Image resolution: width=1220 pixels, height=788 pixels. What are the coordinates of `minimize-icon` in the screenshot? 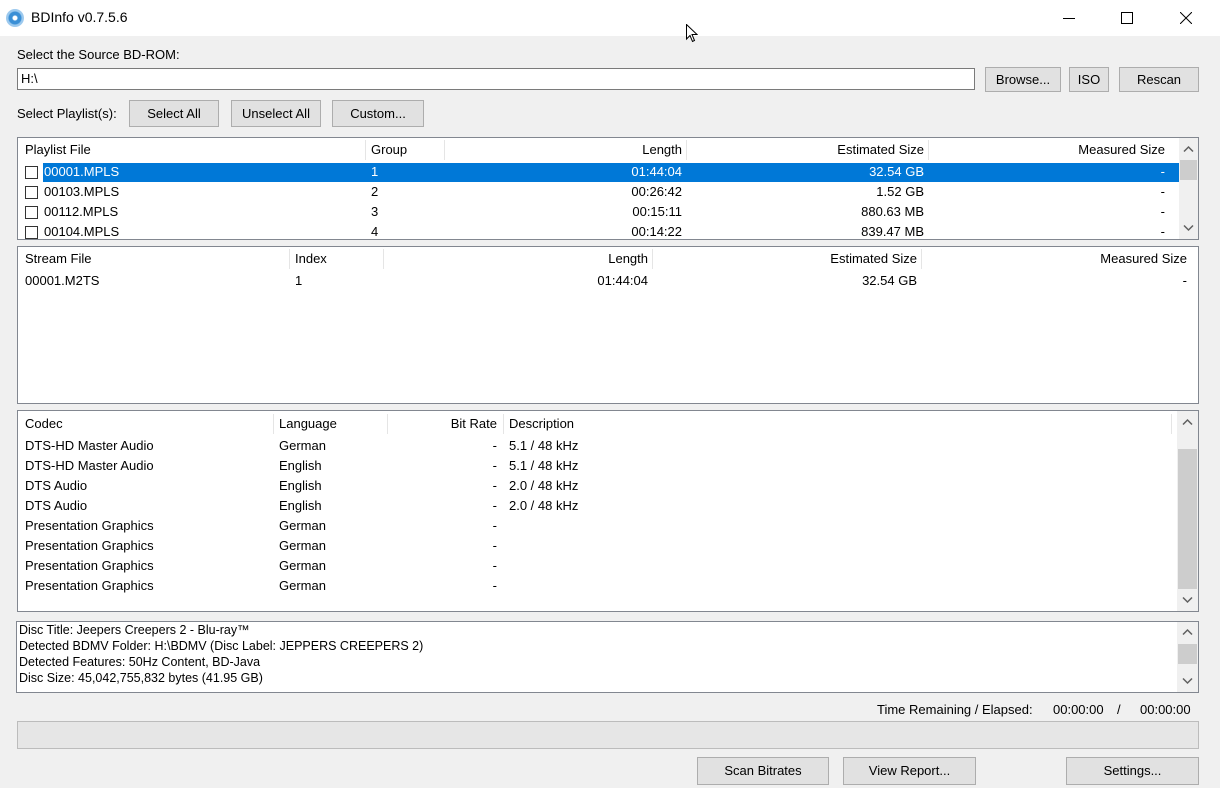 It's located at (1069, 18).